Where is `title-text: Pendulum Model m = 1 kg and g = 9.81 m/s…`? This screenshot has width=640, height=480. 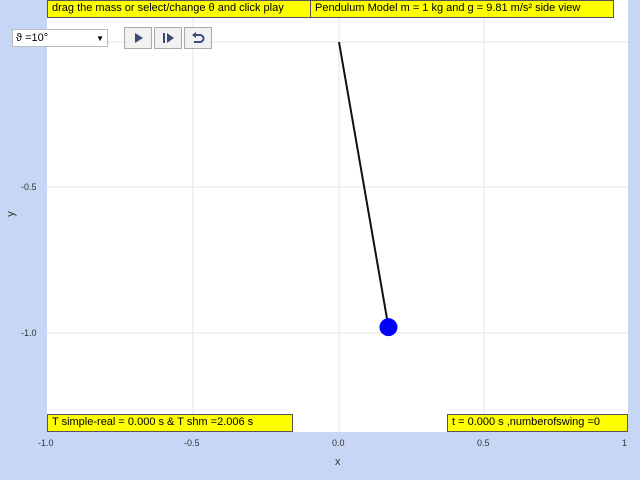
title-text: Pendulum Model m = 1 kg and g = 9.81 m/s… is located at coordinates (448, 8).